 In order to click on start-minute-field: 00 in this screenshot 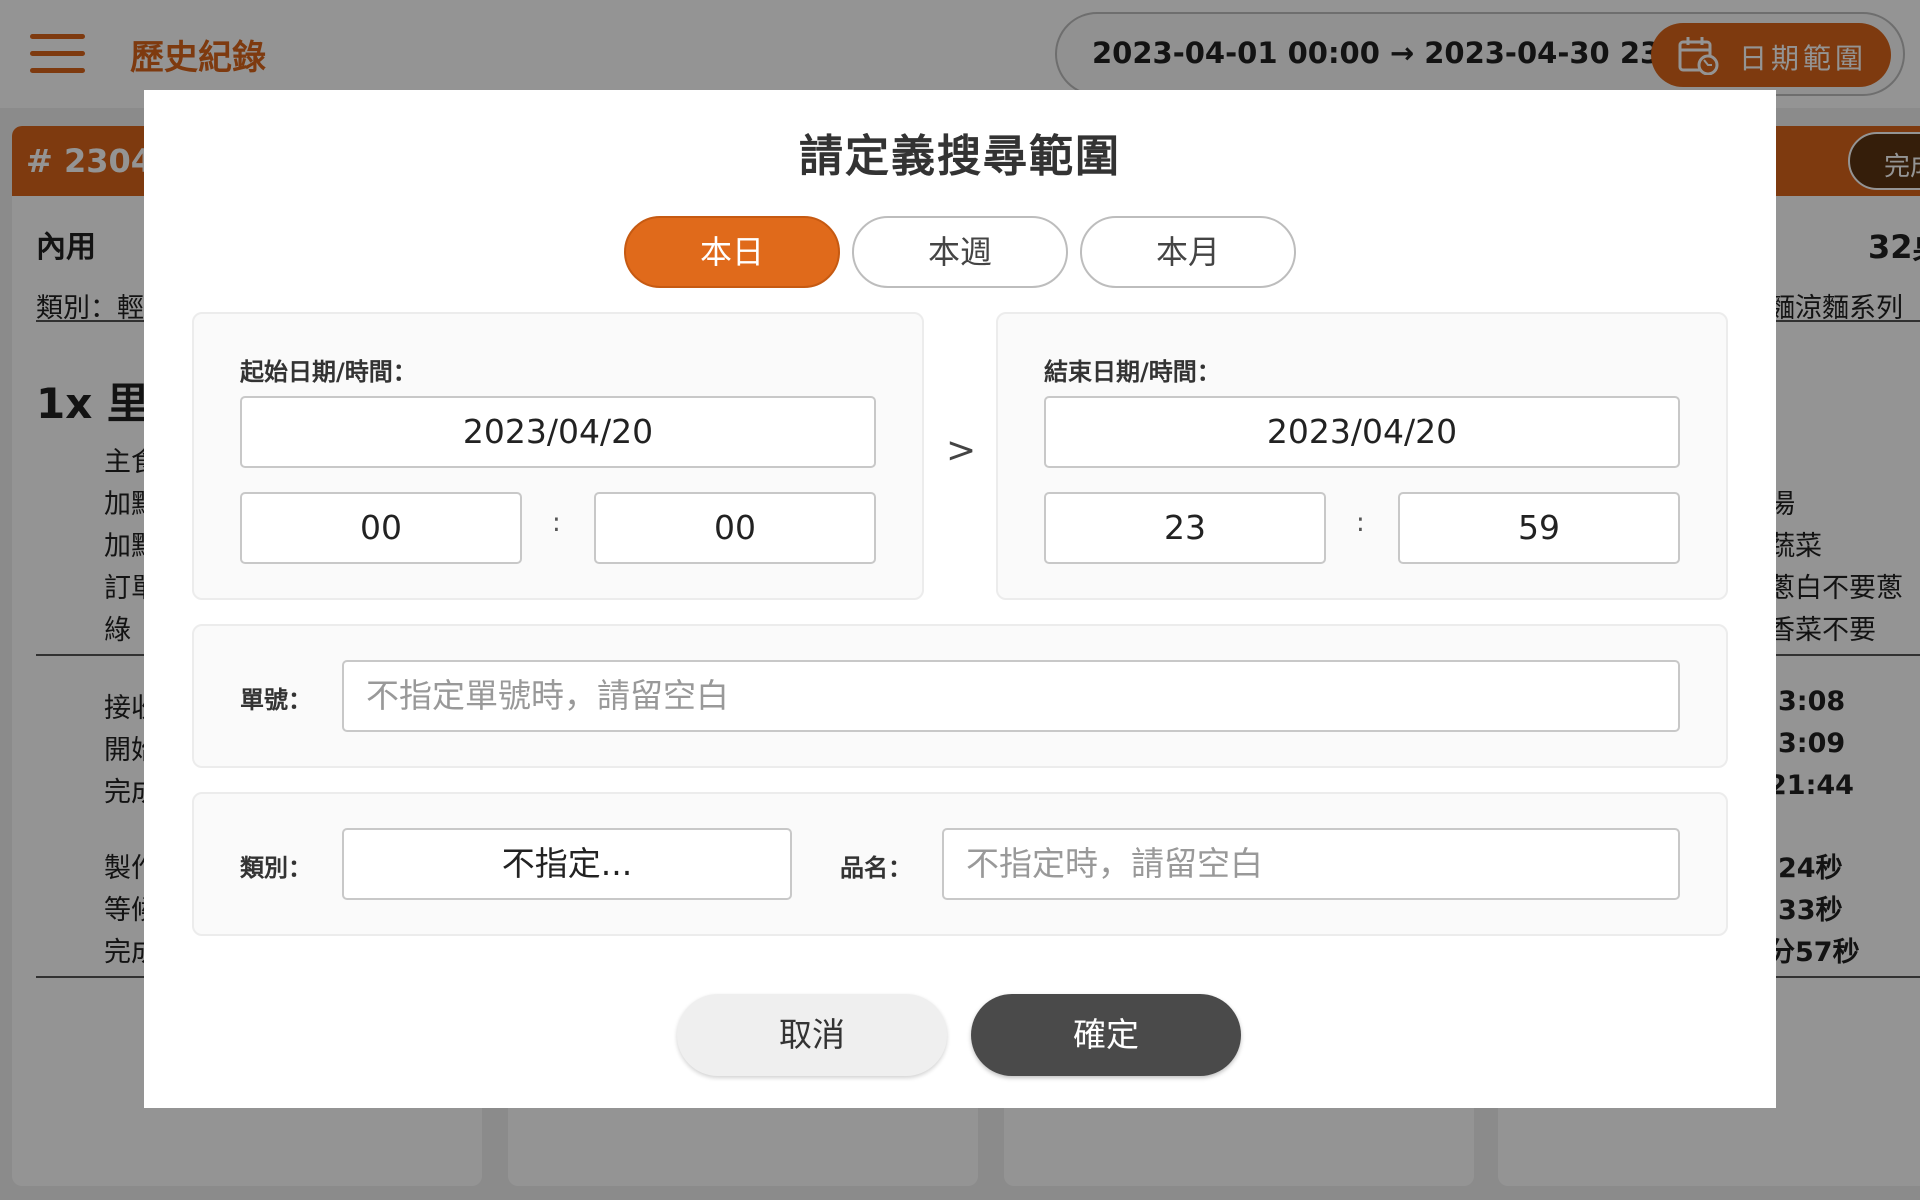, I will do `click(735, 528)`.